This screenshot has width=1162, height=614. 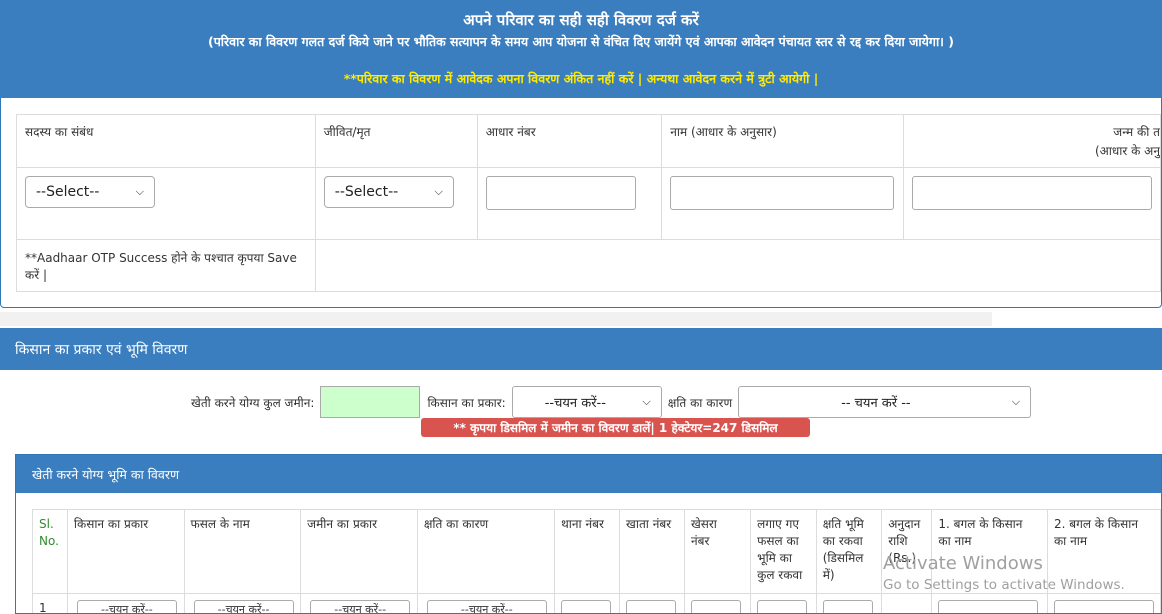 I want to click on col-grant-line1: अनुदान, so click(x=904, y=524).